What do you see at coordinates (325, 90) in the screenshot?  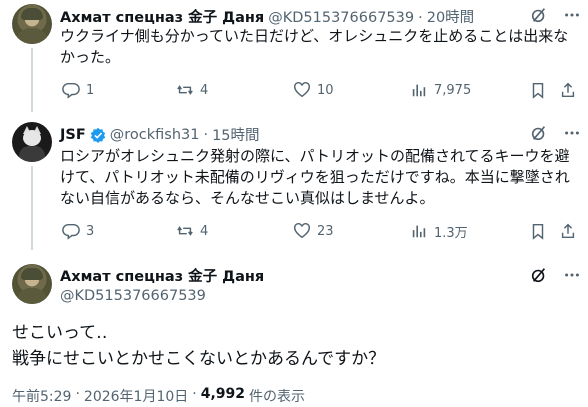 I see `like-count: 10` at bounding box center [325, 90].